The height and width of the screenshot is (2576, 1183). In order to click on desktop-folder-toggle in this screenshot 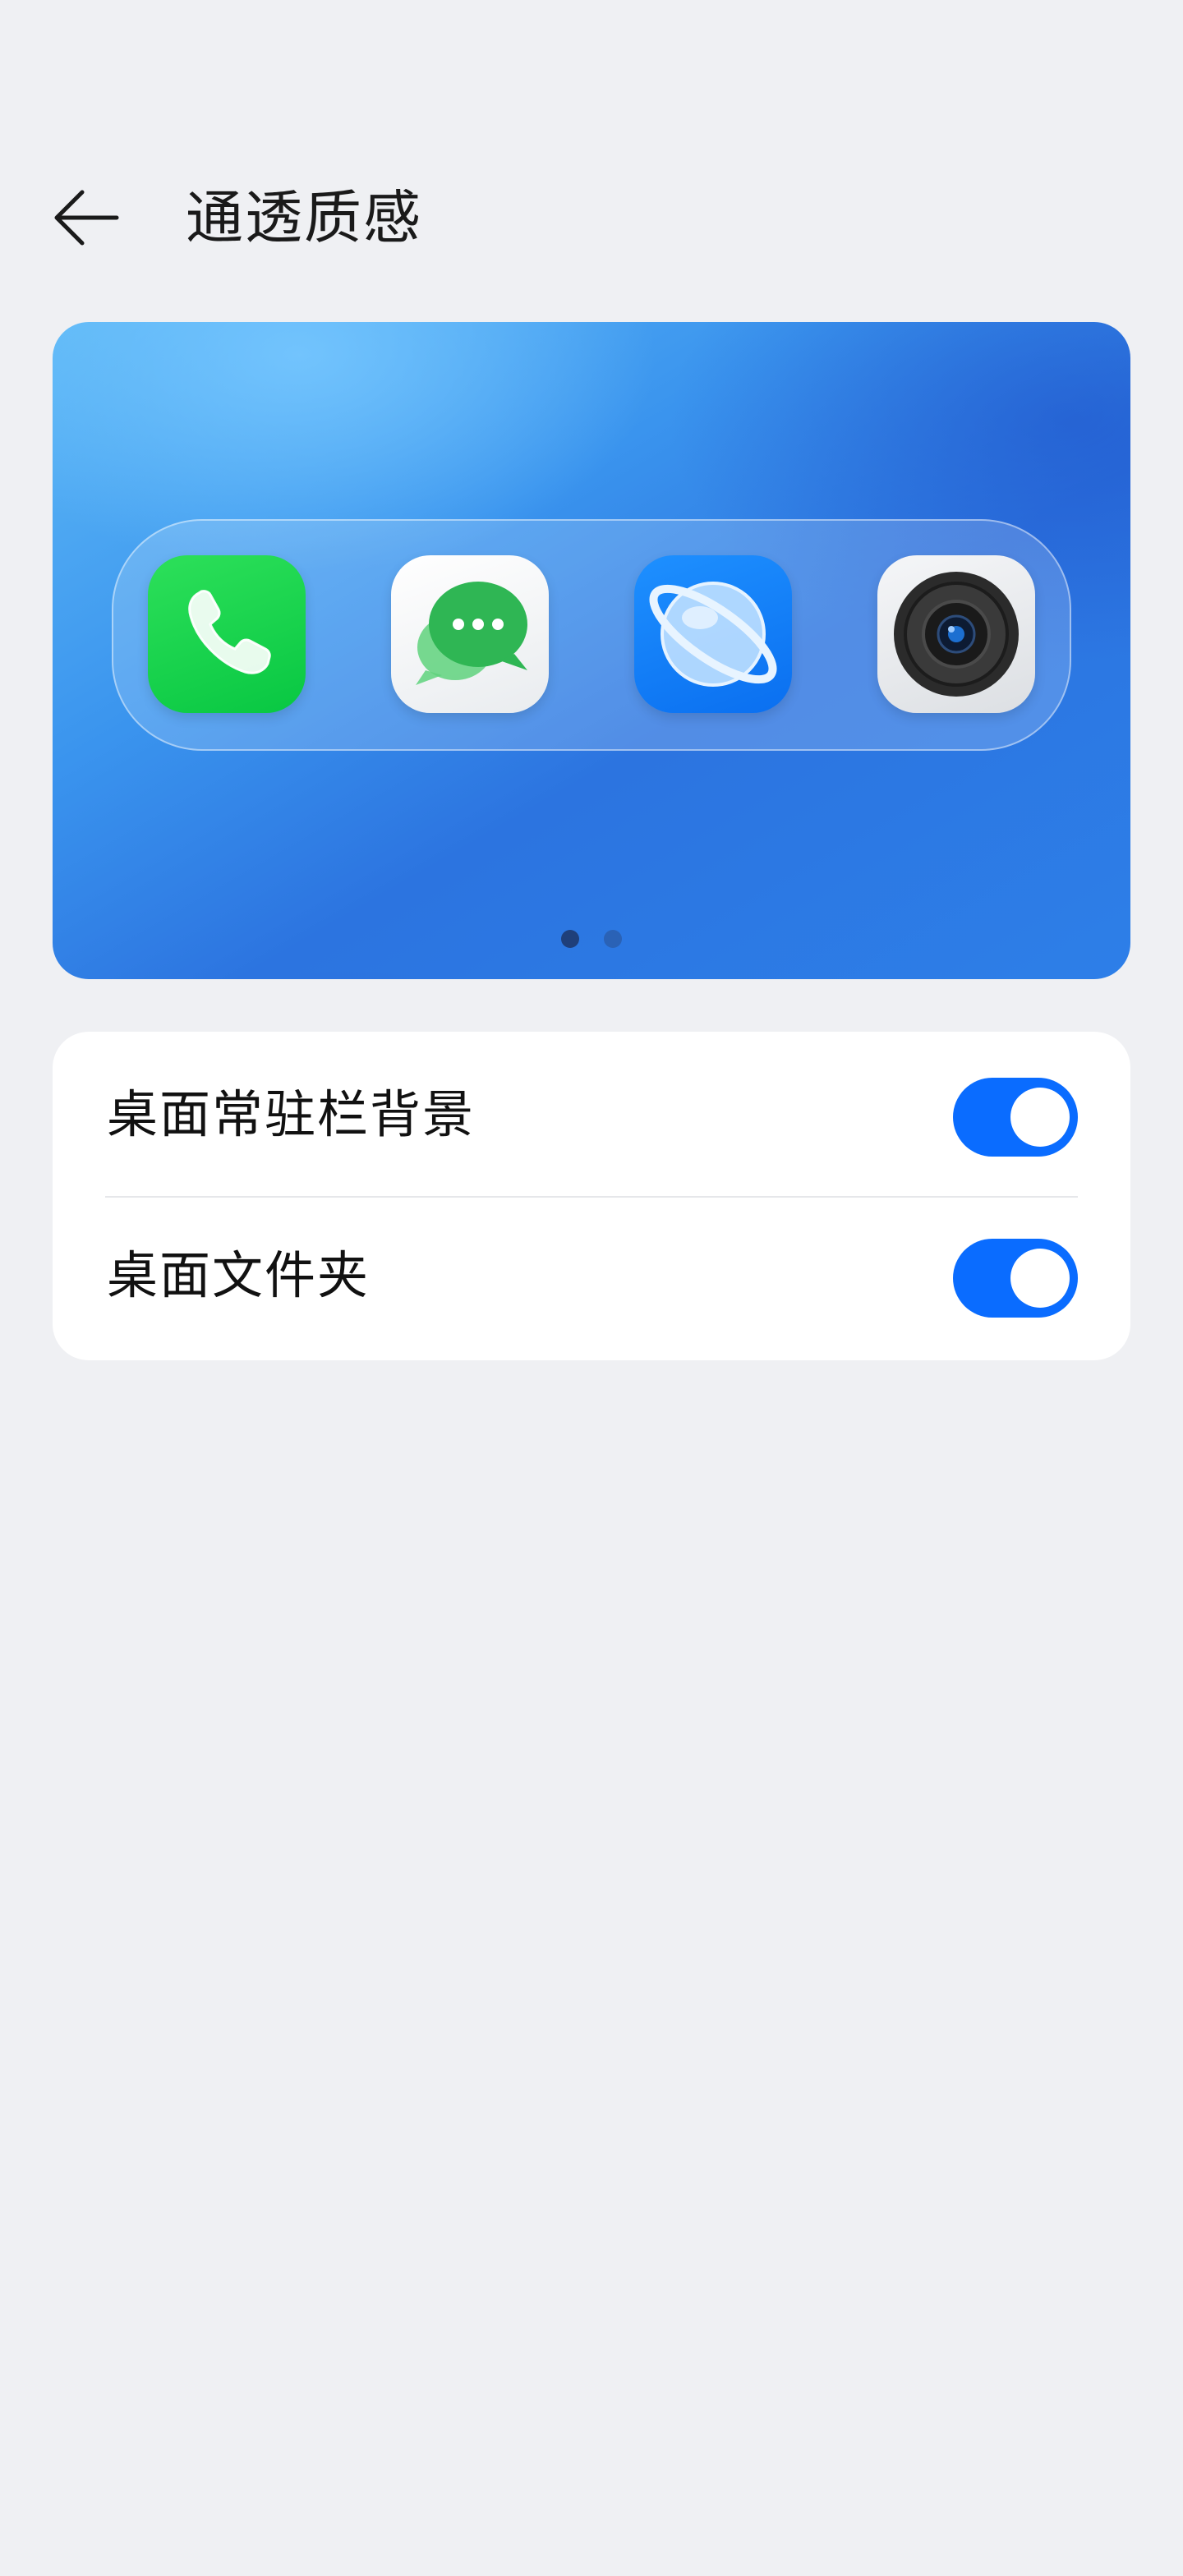, I will do `click(1016, 1278)`.